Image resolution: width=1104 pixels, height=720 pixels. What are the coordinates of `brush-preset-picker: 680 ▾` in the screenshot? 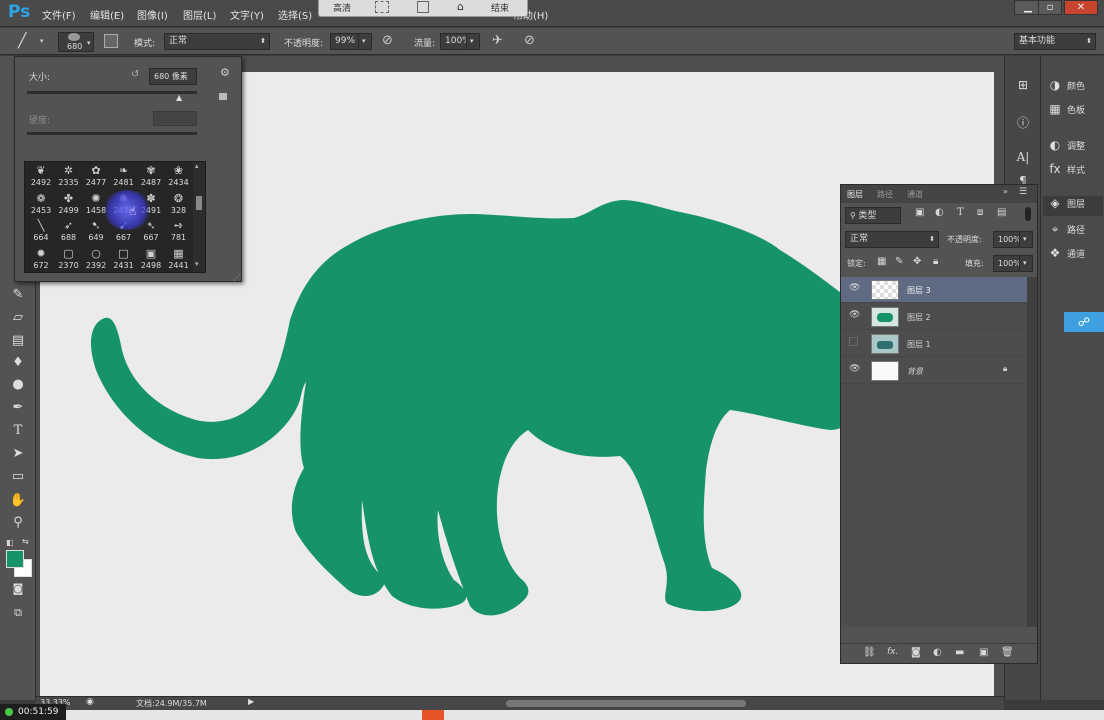 It's located at (76, 42).